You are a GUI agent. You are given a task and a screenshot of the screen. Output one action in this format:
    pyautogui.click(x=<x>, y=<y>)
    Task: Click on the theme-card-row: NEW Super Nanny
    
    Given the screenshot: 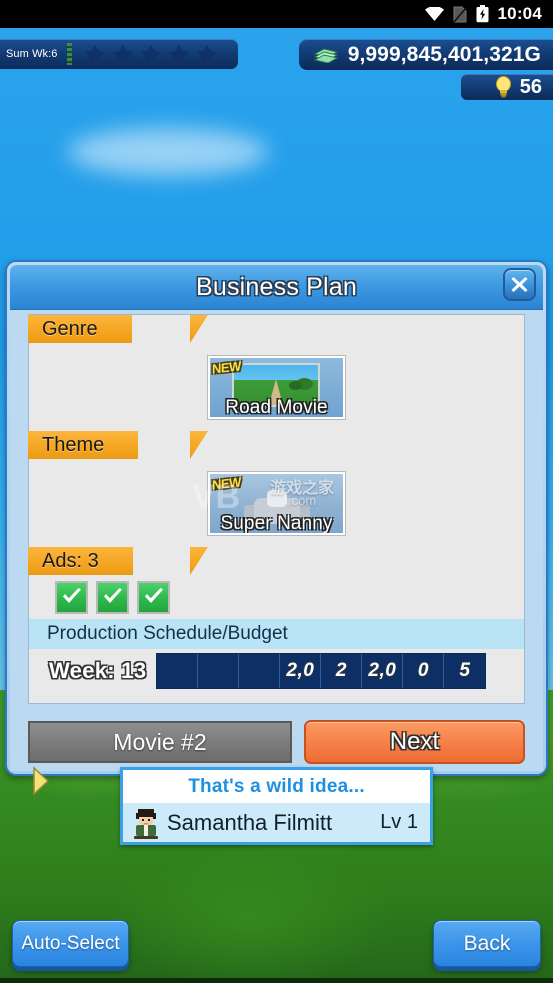 What is the action you would take?
    pyautogui.click(x=276, y=503)
    